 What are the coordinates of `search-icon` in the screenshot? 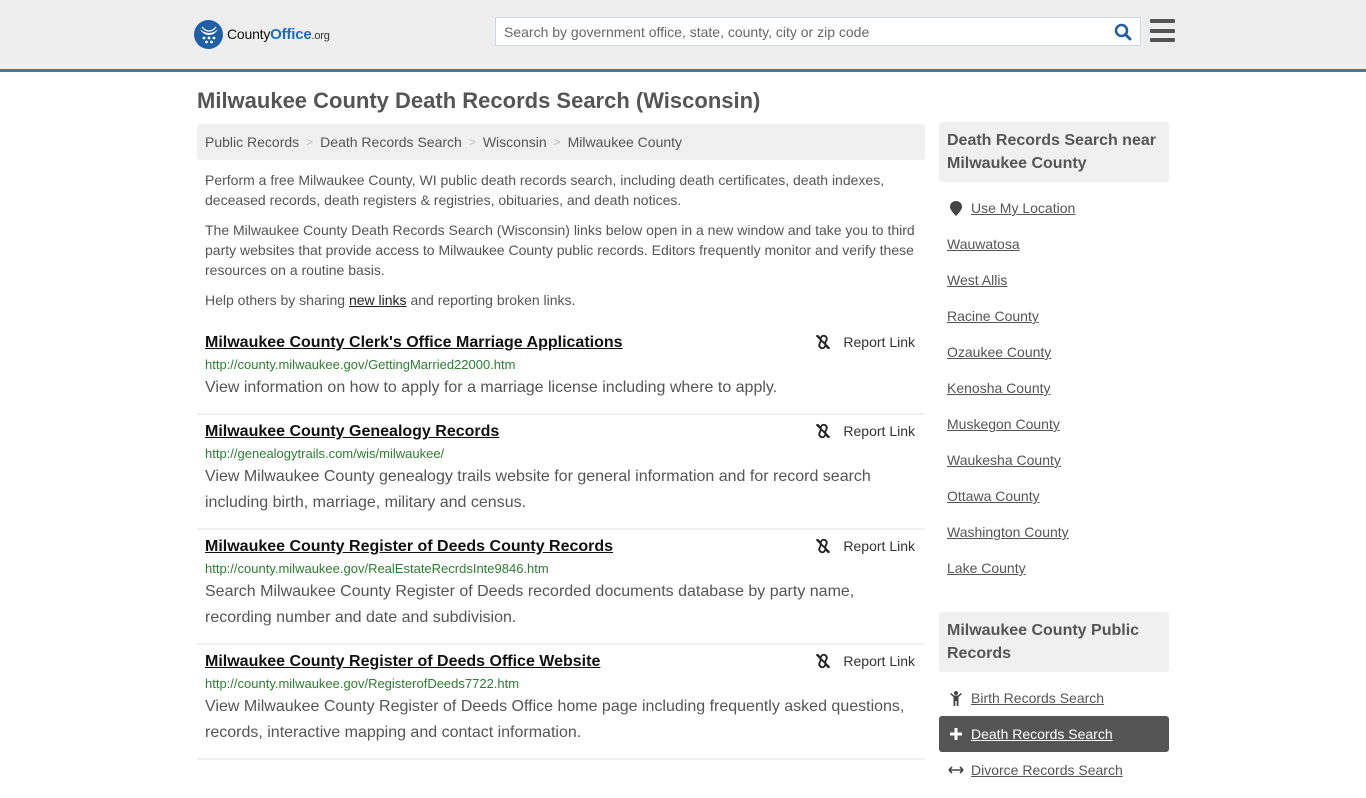 It's located at (1123, 31).